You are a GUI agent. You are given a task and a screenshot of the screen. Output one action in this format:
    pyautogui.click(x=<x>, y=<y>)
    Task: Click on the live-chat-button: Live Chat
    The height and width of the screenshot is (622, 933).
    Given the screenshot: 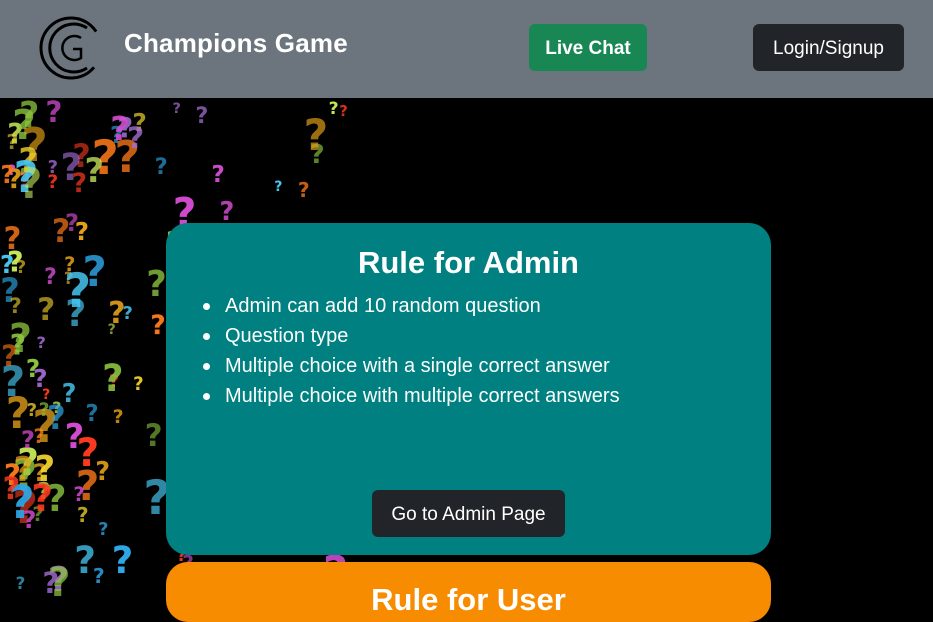 What is the action you would take?
    pyautogui.click(x=588, y=47)
    